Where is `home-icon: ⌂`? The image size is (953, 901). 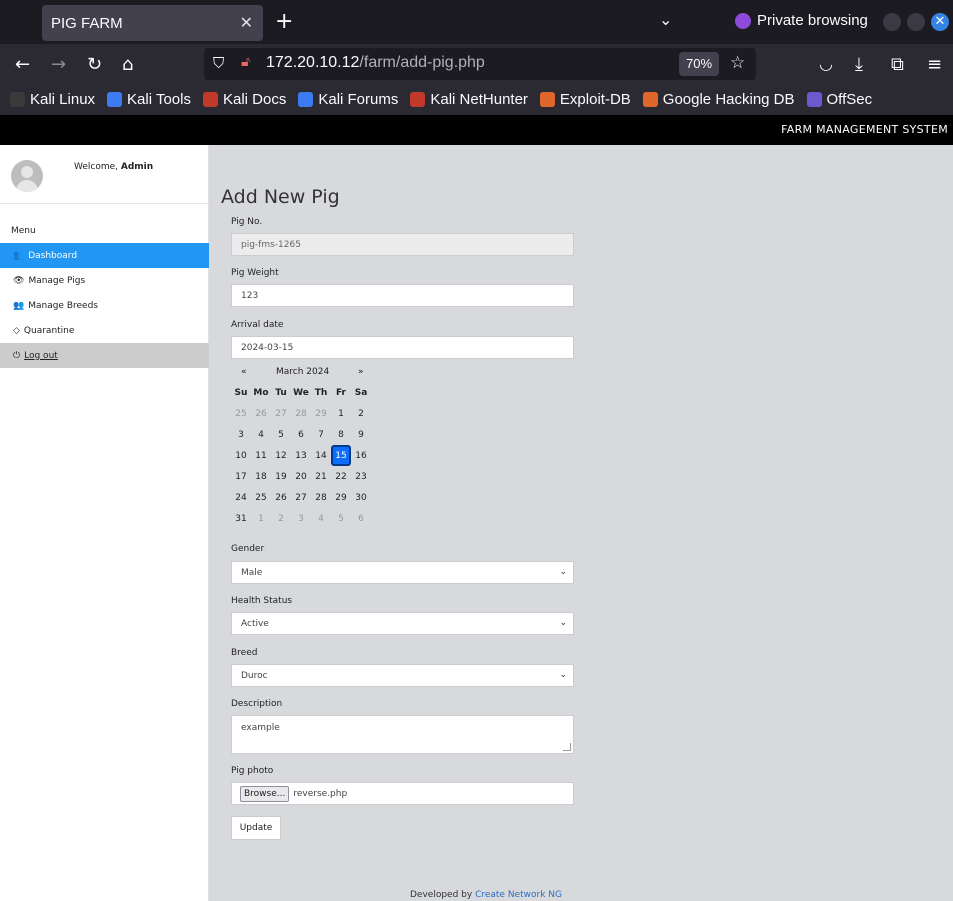
home-icon: ⌂ is located at coordinates (127, 64).